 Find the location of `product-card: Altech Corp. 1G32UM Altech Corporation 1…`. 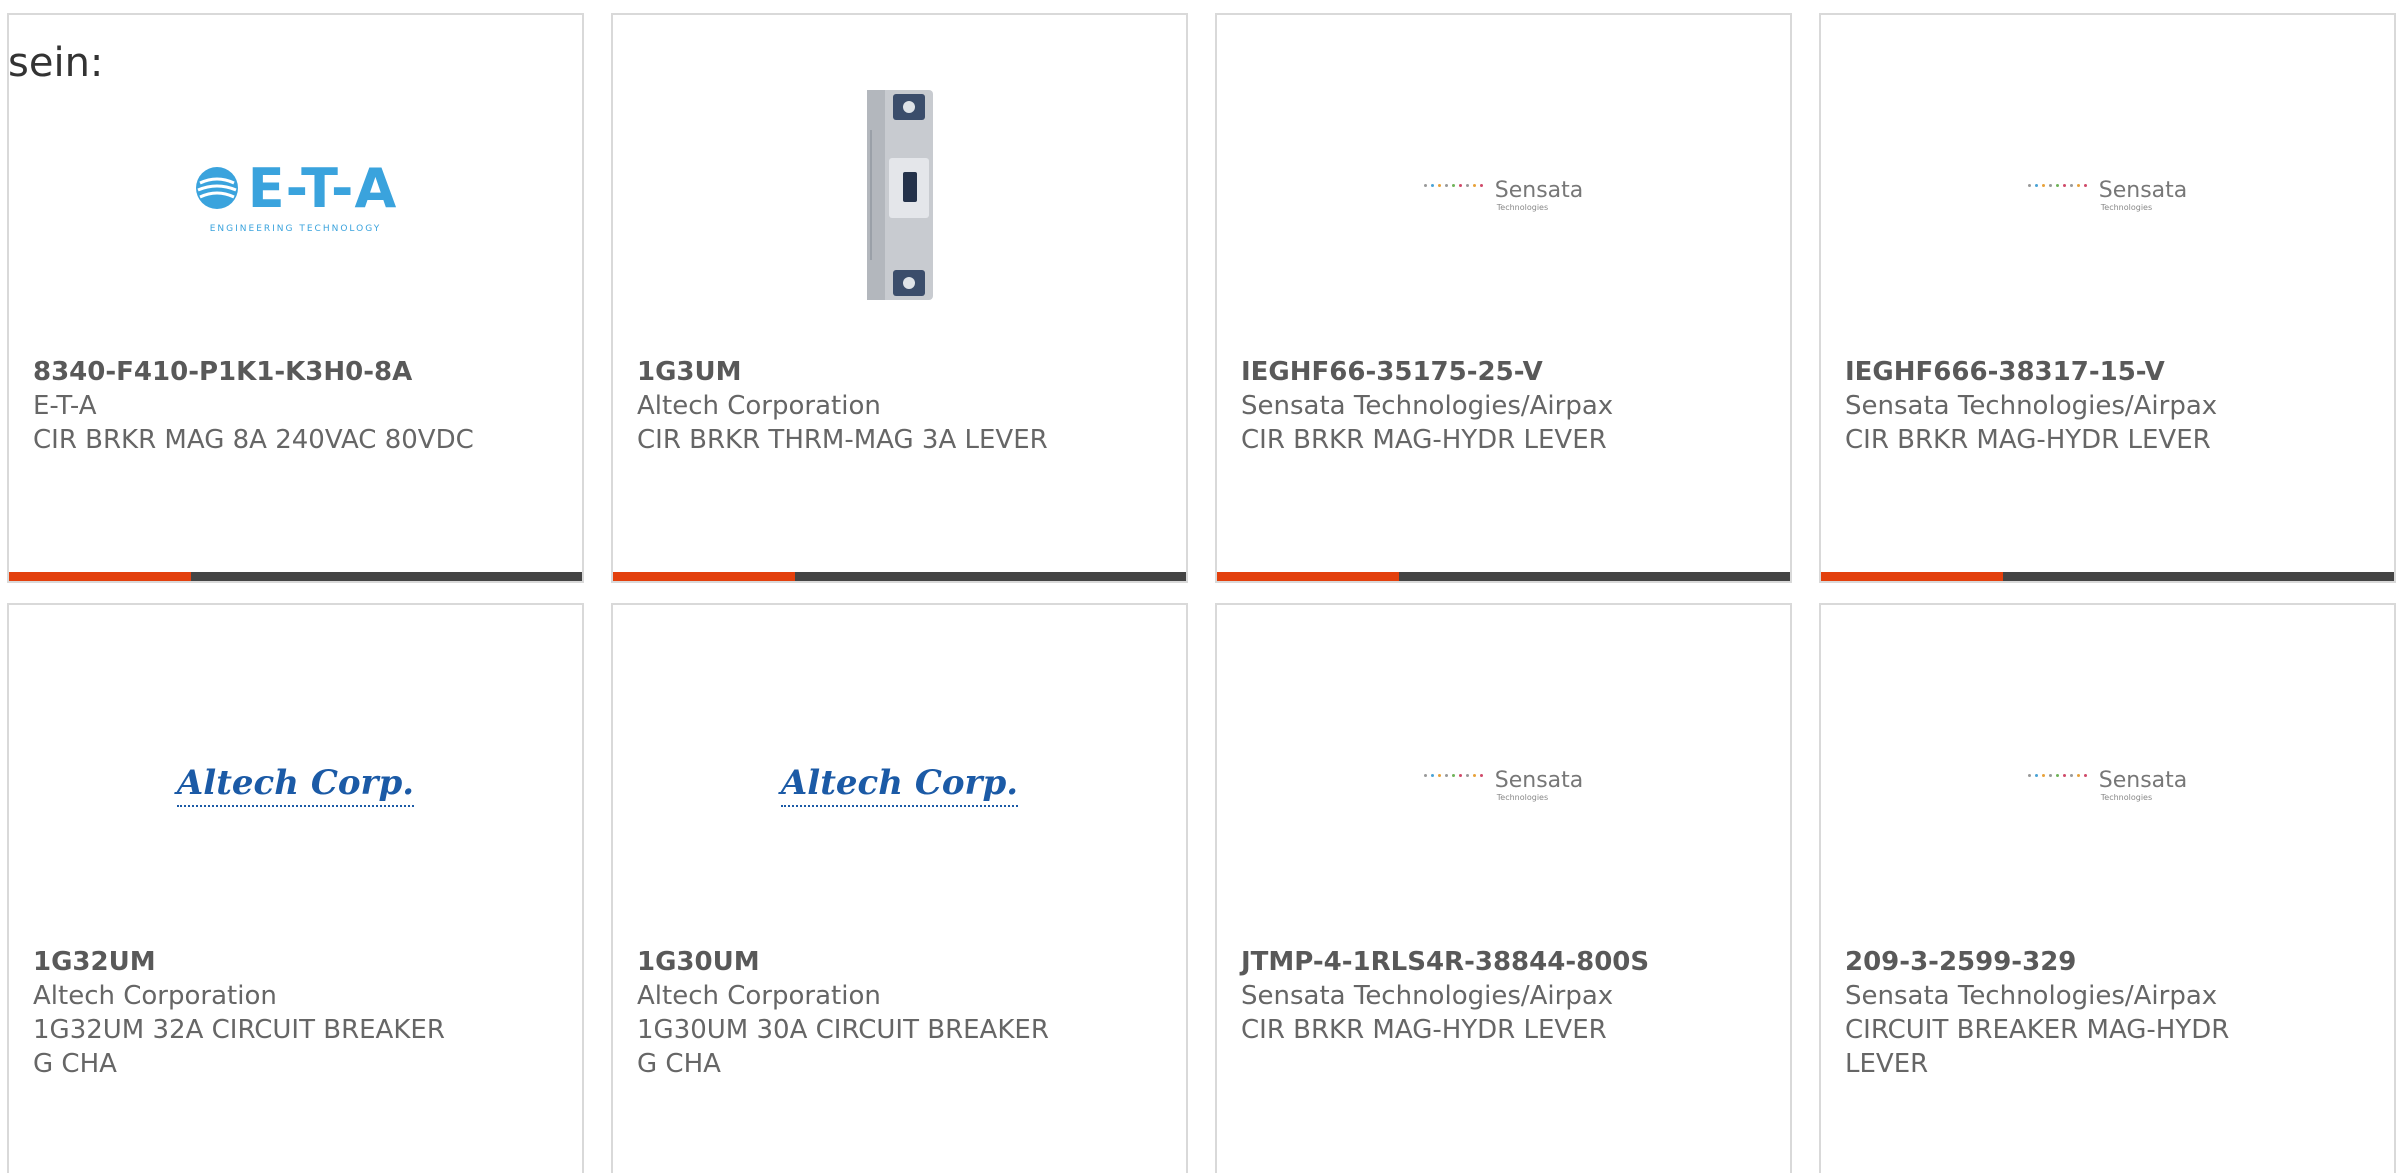

product-card: Altech Corp. 1G32UM Altech Corporation 1… is located at coordinates (295, 888).